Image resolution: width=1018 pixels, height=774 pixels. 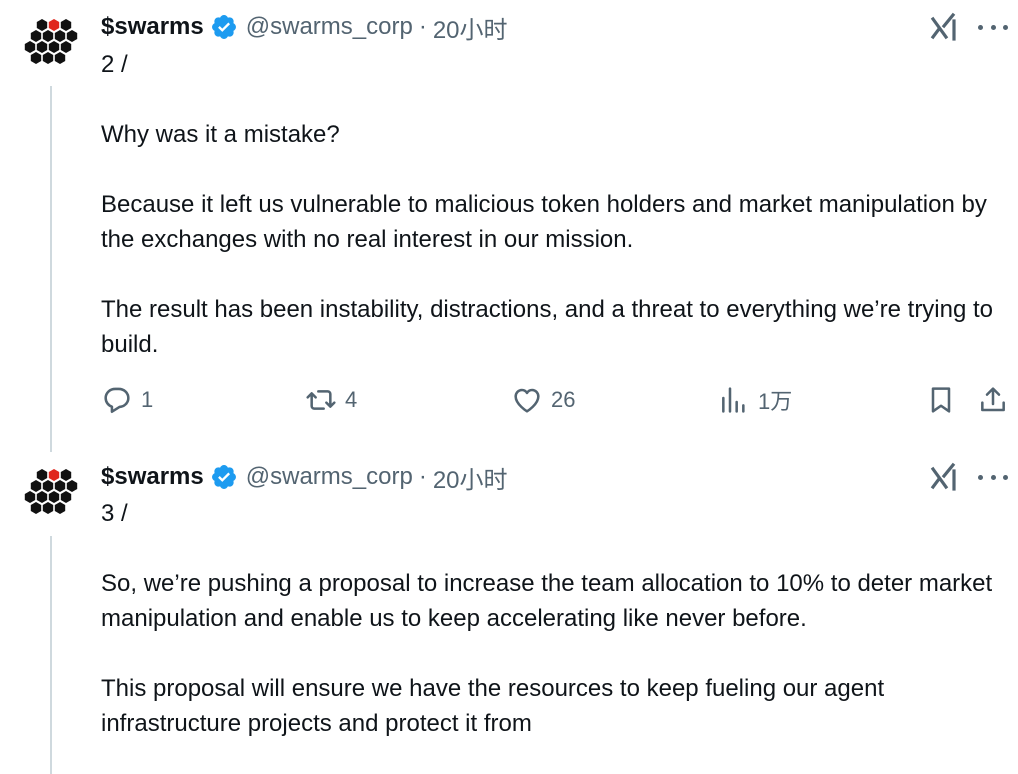 I want to click on views-icon, so click(x=733, y=400).